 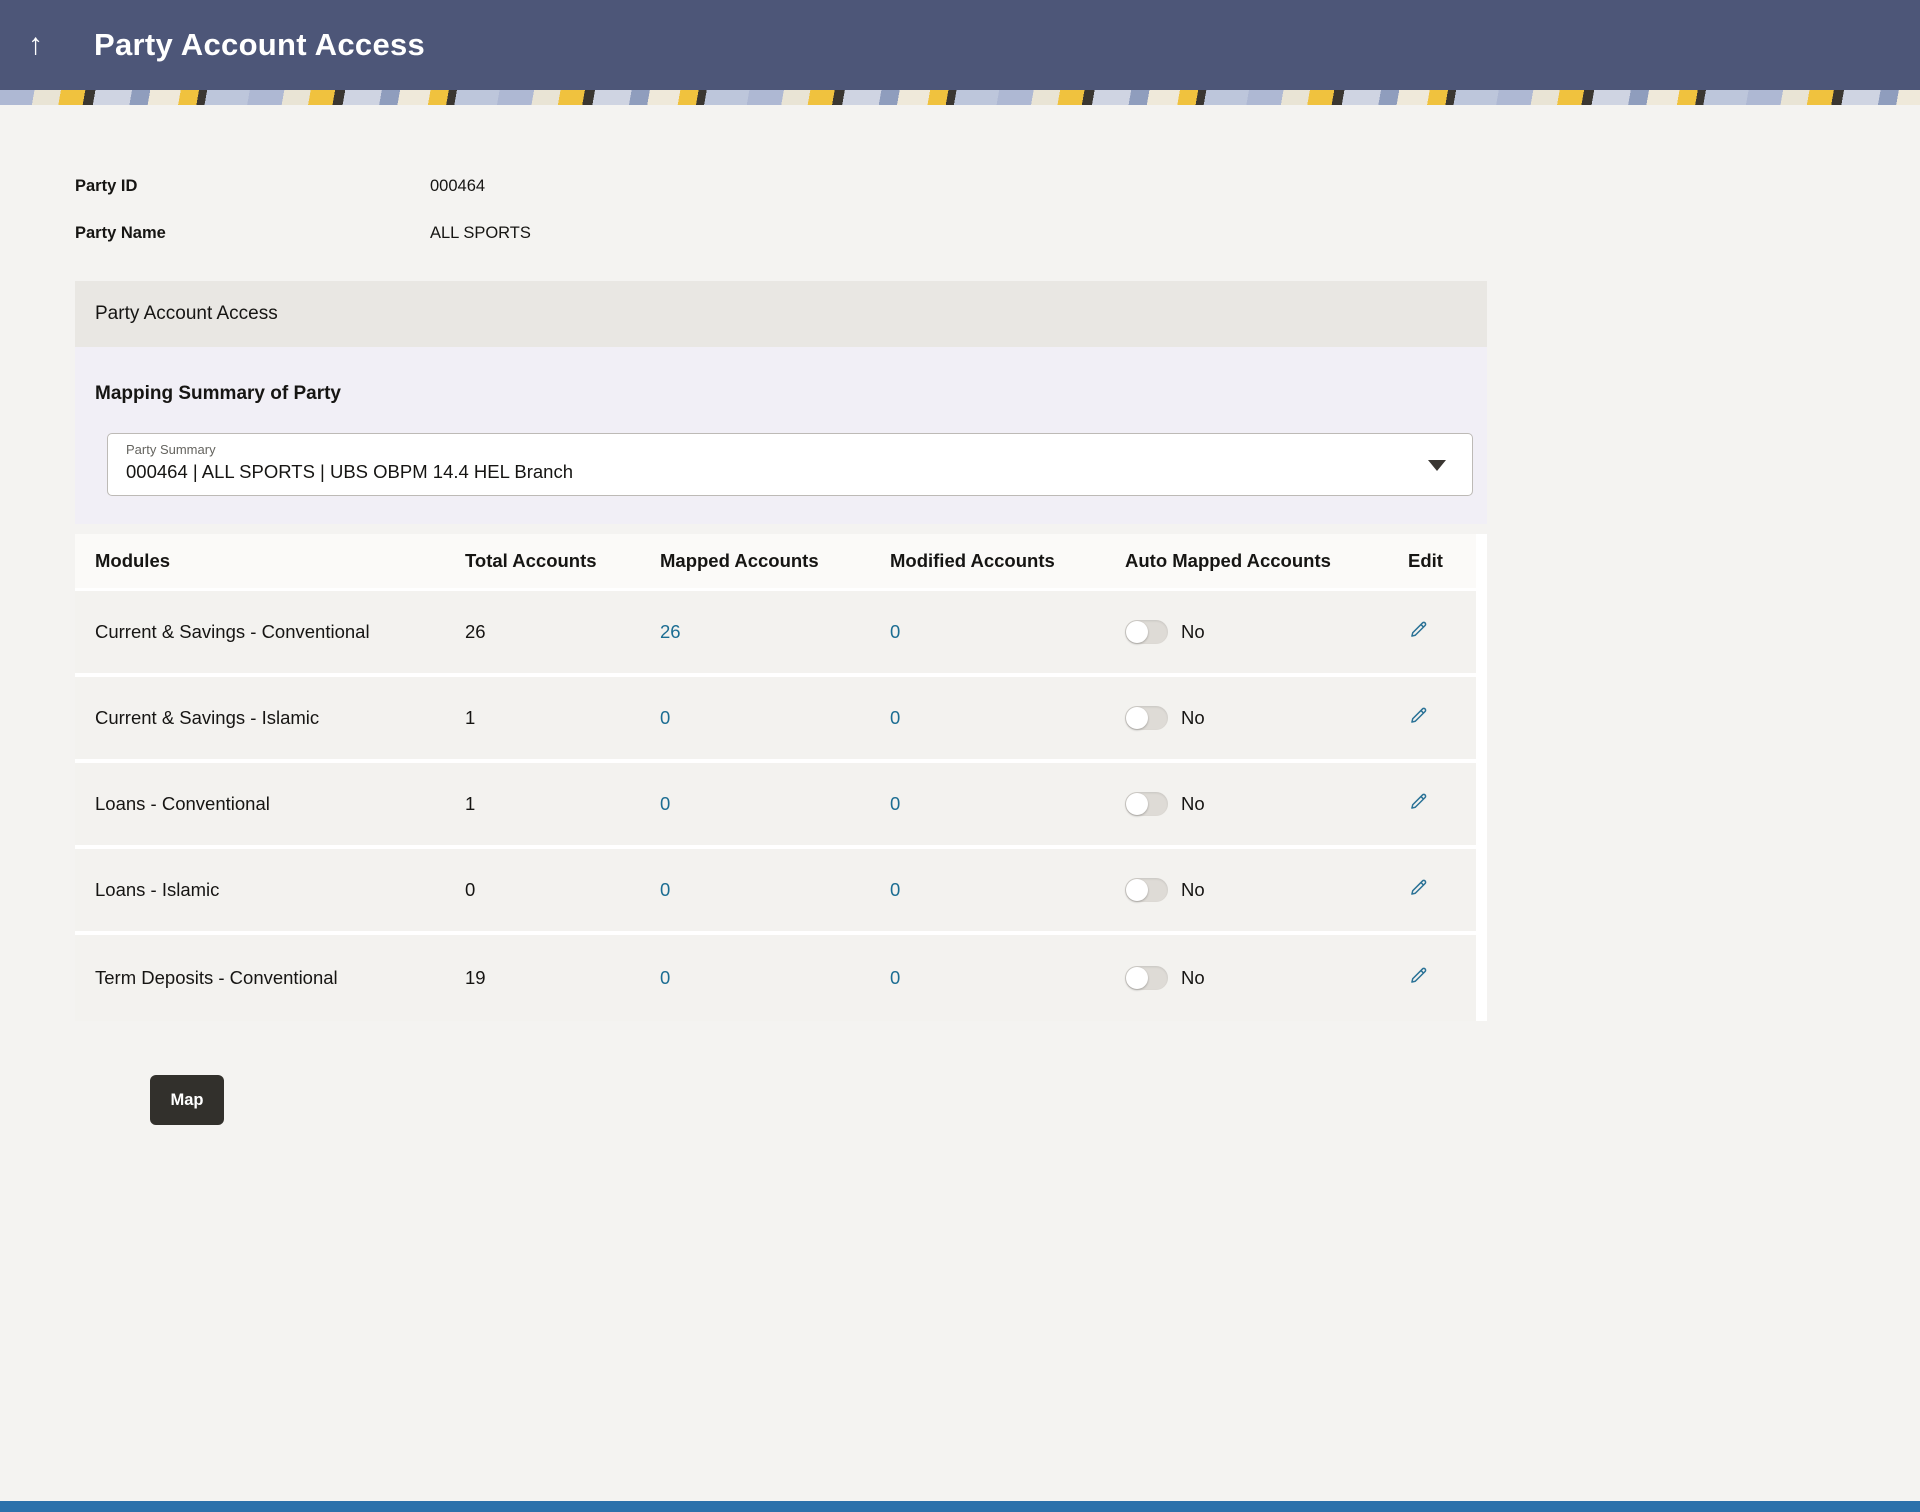 What do you see at coordinates (781, 314) in the screenshot?
I see `panel-header: Party Account Access` at bounding box center [781, 314].